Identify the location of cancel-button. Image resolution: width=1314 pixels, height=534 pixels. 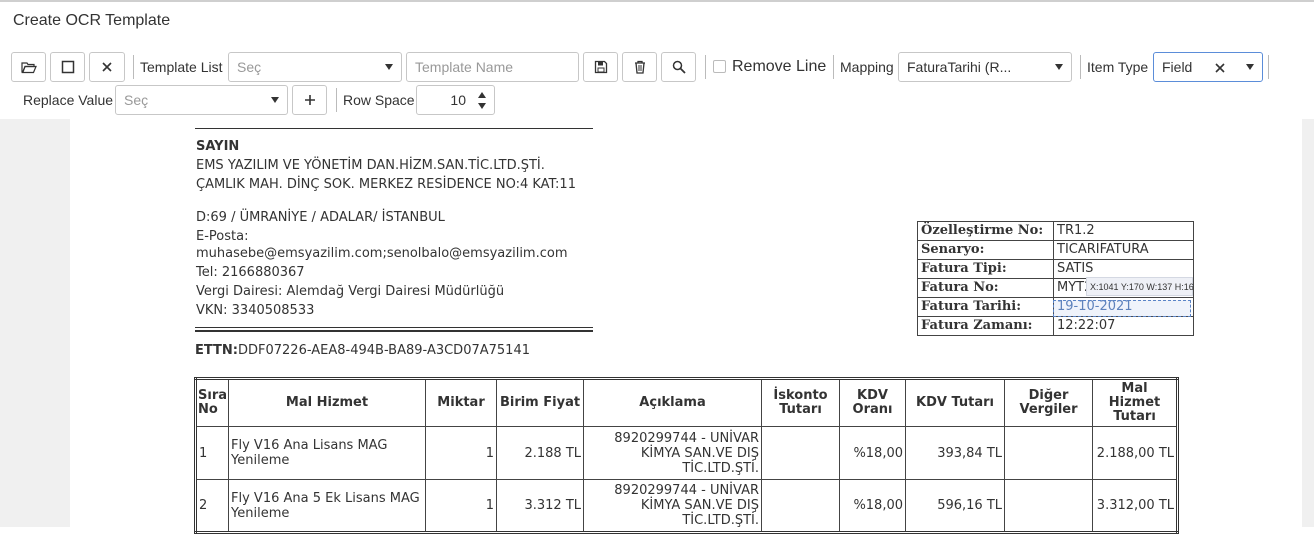
(107, 67).